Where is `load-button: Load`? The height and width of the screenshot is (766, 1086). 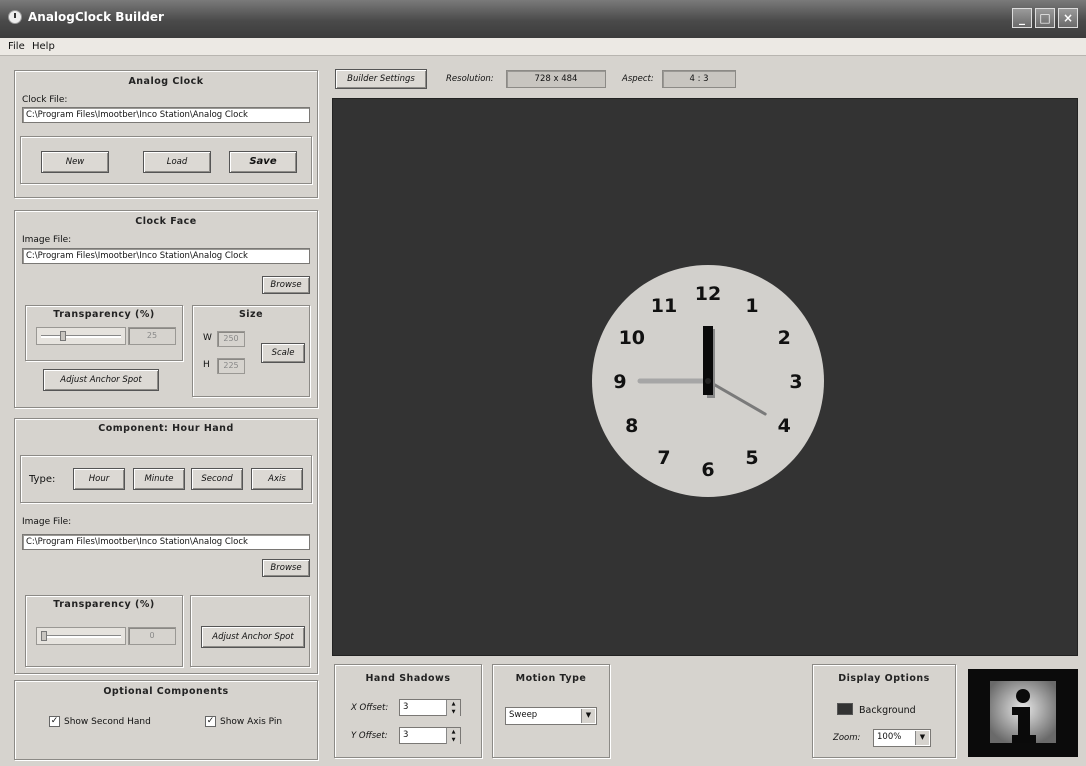 load-button: Load is located at coordinates (177, 162).